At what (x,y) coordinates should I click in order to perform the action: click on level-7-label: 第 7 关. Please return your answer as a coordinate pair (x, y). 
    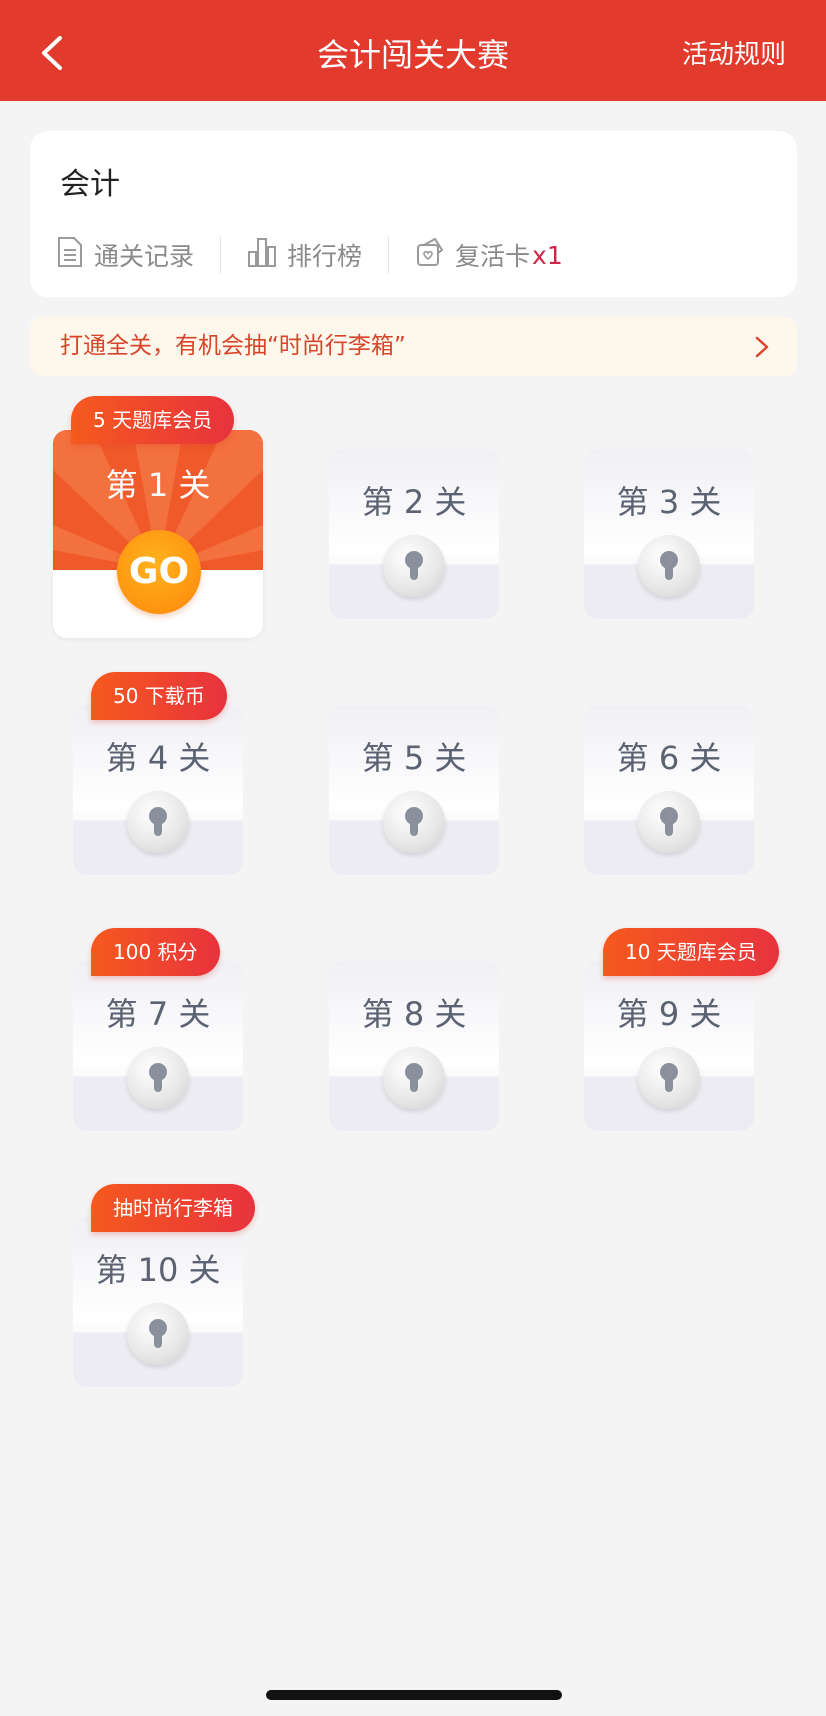
    Looking at the image, I should click on (158, 1014).